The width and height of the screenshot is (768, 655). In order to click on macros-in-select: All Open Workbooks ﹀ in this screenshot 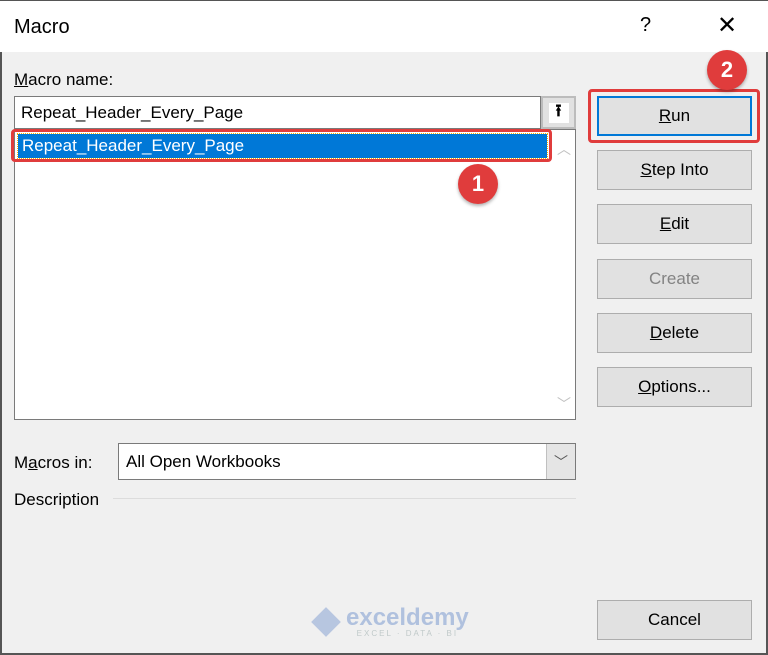, I will do `click(347, 461)`.